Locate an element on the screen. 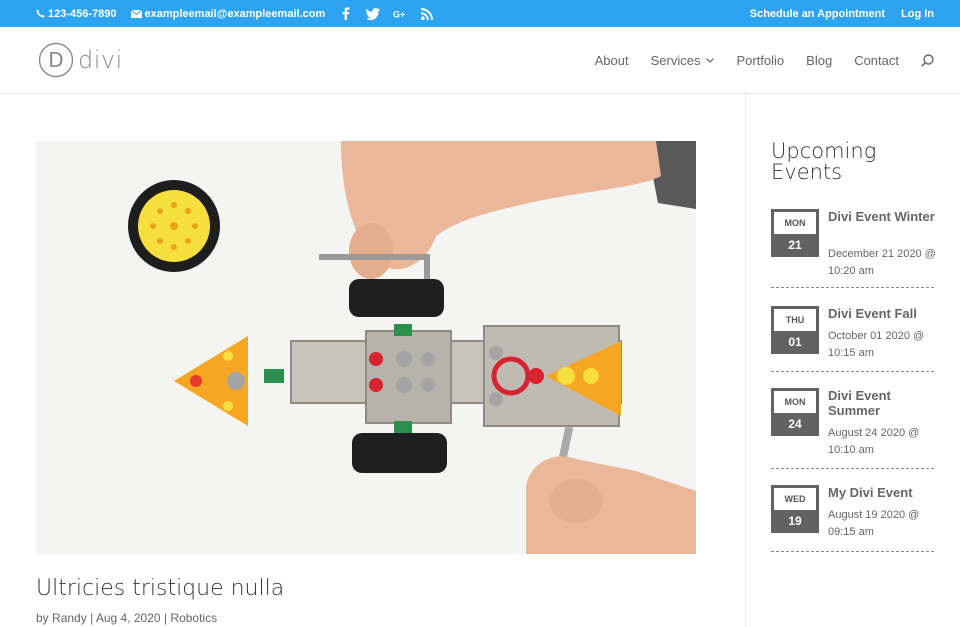 The image size is (960, 627). rss-icon is located at coordinates (427, 14).